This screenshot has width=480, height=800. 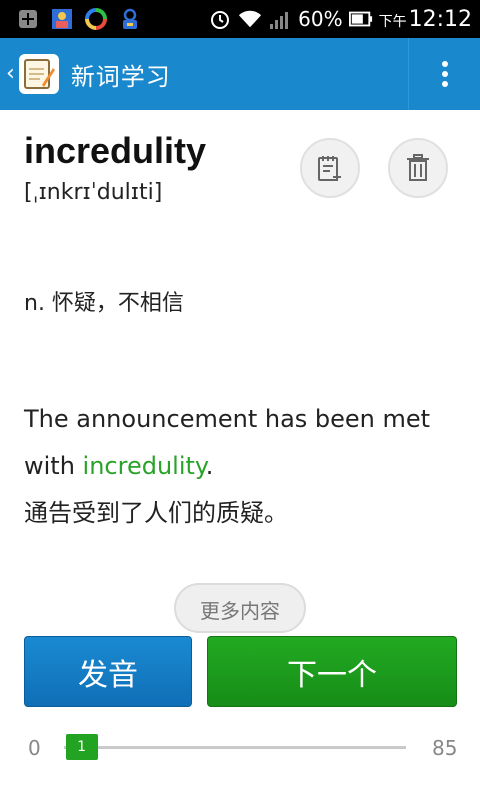 What do you see at coordinates (93, 192) in the screenshot?
I see `phonetic: [ˌɪnkrɪˈdulɪti]` at bounding box center [93, 192].